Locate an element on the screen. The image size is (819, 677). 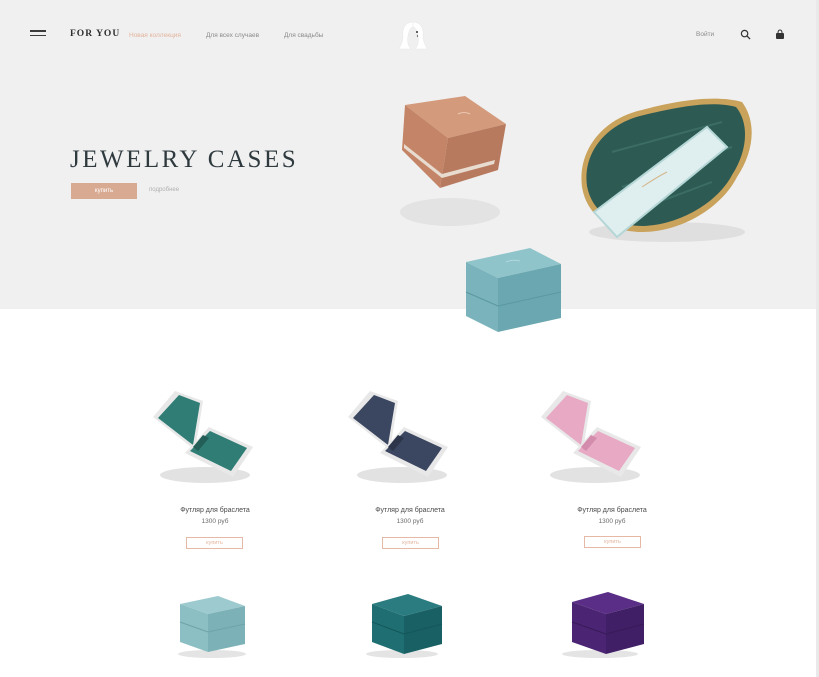
product-name-2: Футляр для браслета is located at coordinates (410, 510).